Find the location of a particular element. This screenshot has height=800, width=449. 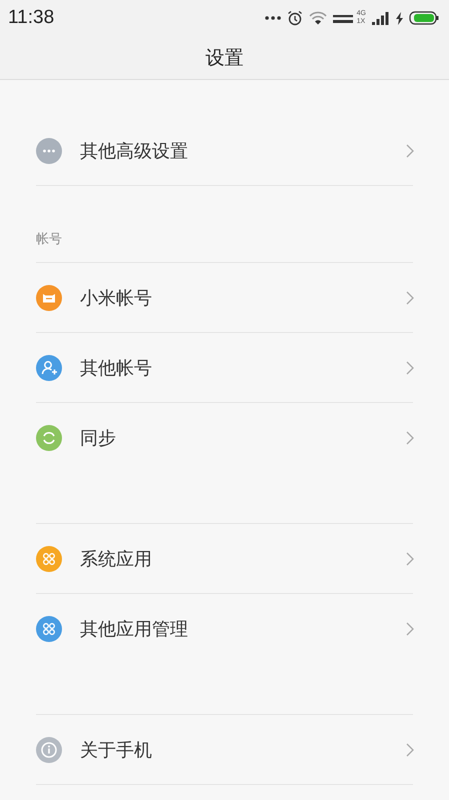

settings-item: 同步 is located at coordinates (224, 437).